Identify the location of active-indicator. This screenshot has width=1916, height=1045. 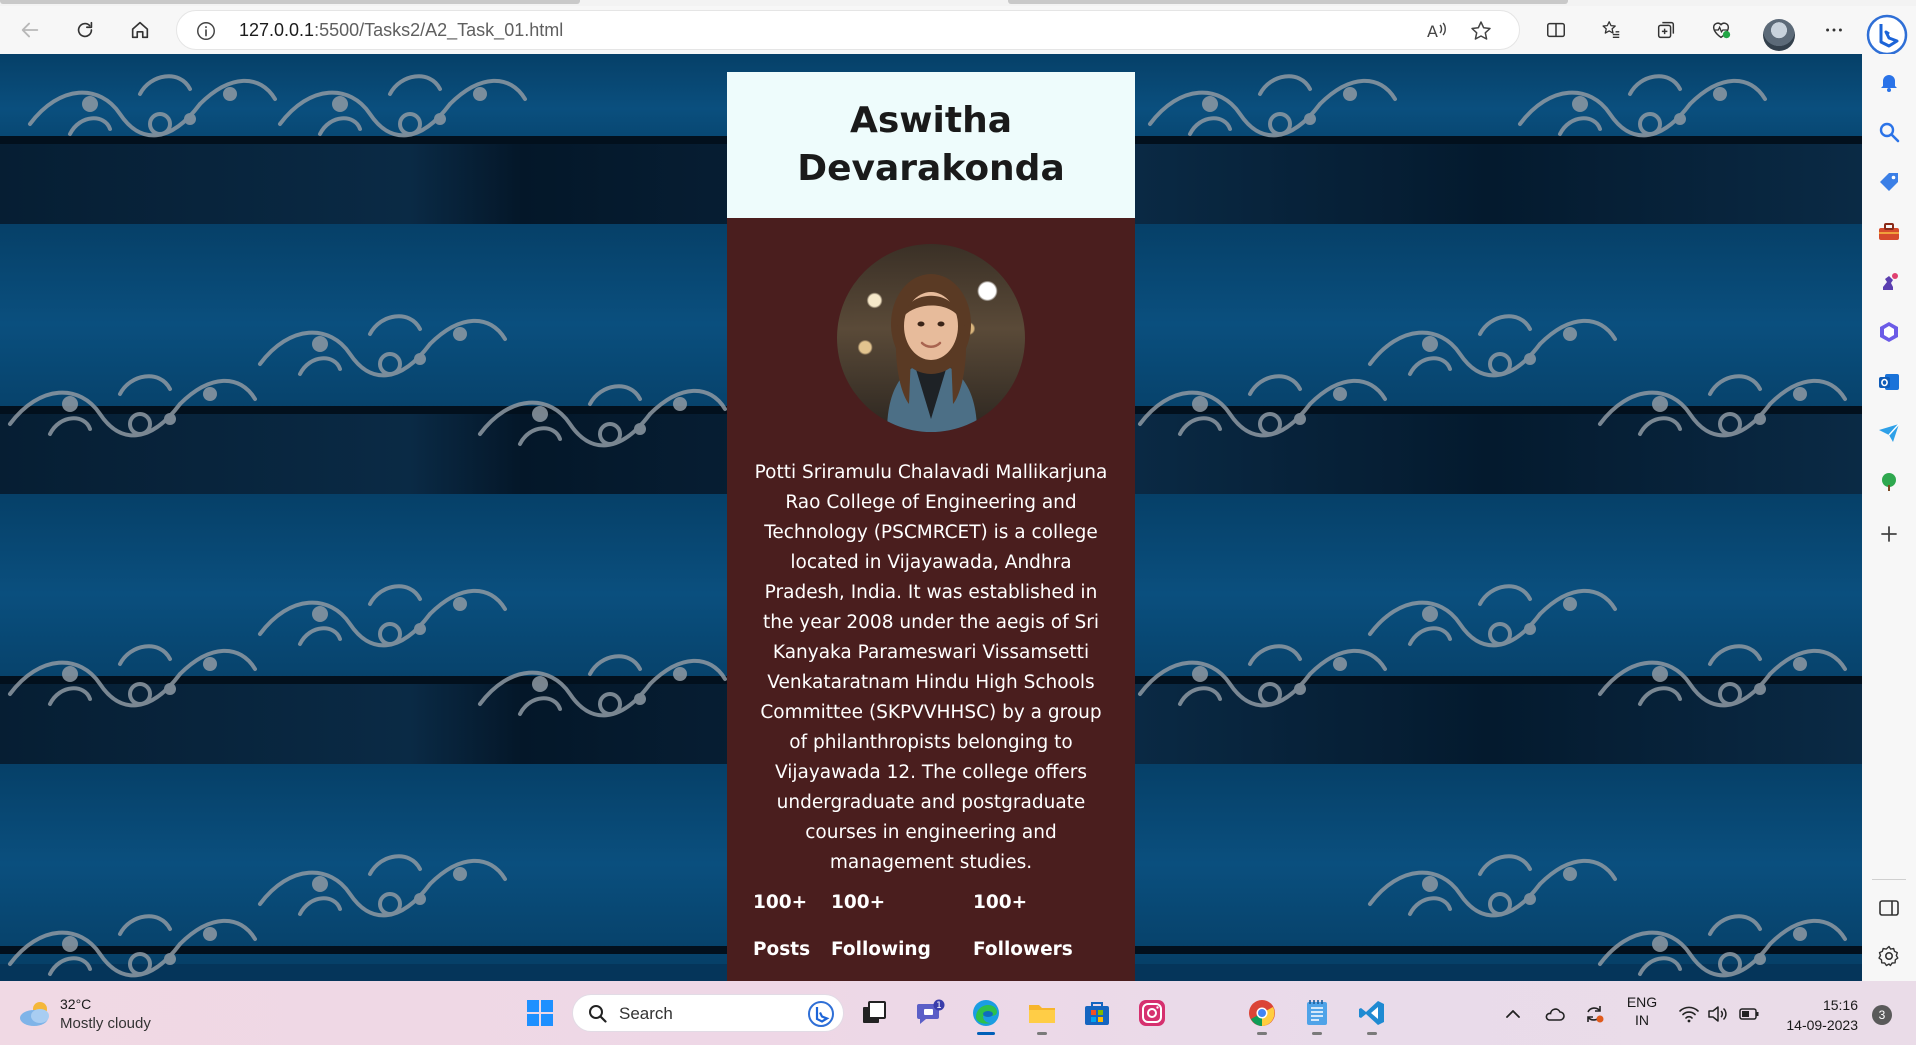
(986, 1033).